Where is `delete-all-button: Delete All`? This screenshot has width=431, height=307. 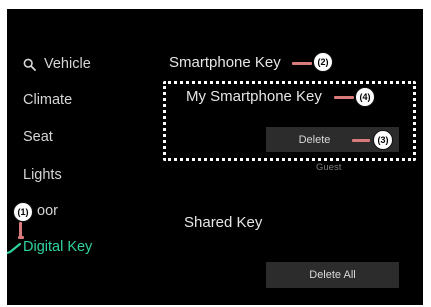 delete-all-button: Delete All is located at coordinates (332, 275).